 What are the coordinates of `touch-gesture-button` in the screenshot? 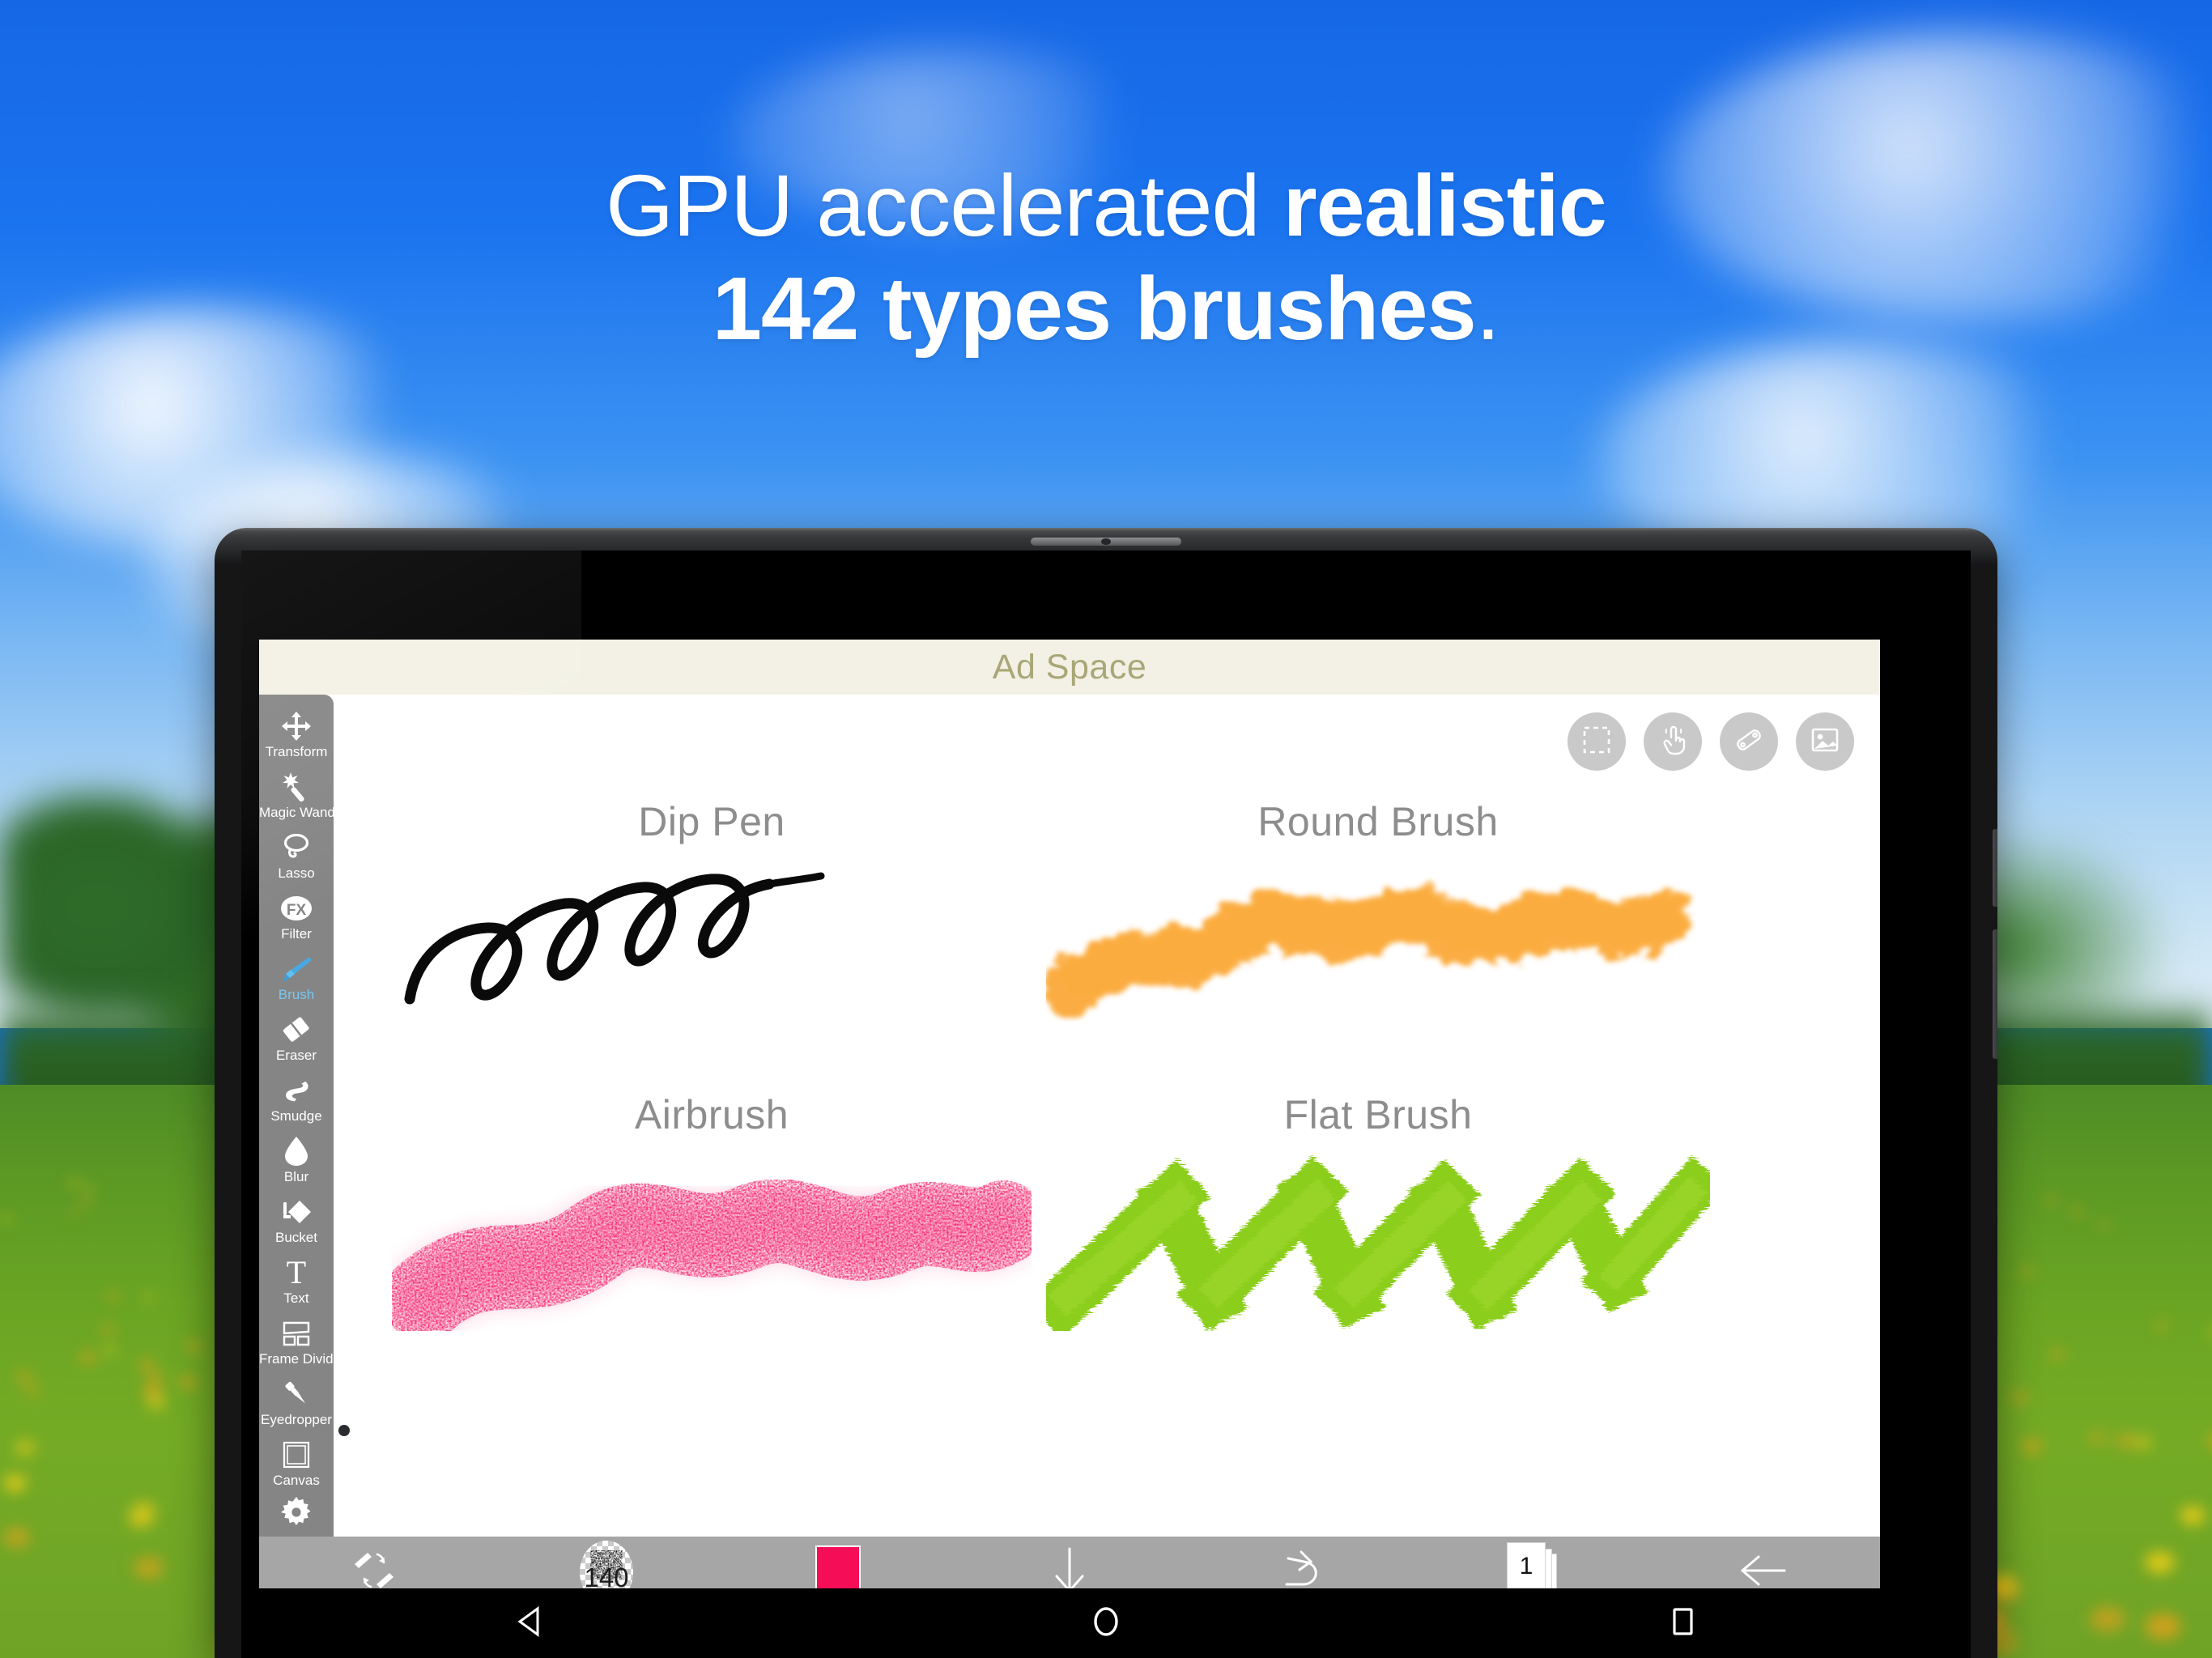 It's located at (1673, 741).